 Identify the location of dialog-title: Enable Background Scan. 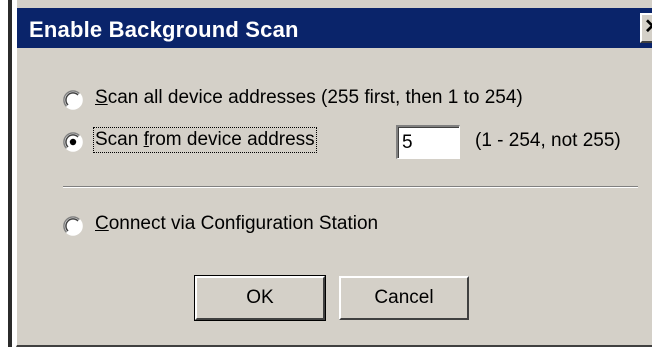
(164, 29).